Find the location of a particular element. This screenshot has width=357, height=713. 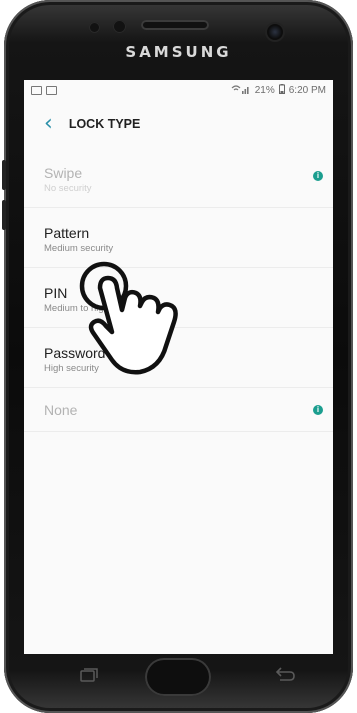

status-bar: 21% 6:20 PM is located at coordinates (178, 90).